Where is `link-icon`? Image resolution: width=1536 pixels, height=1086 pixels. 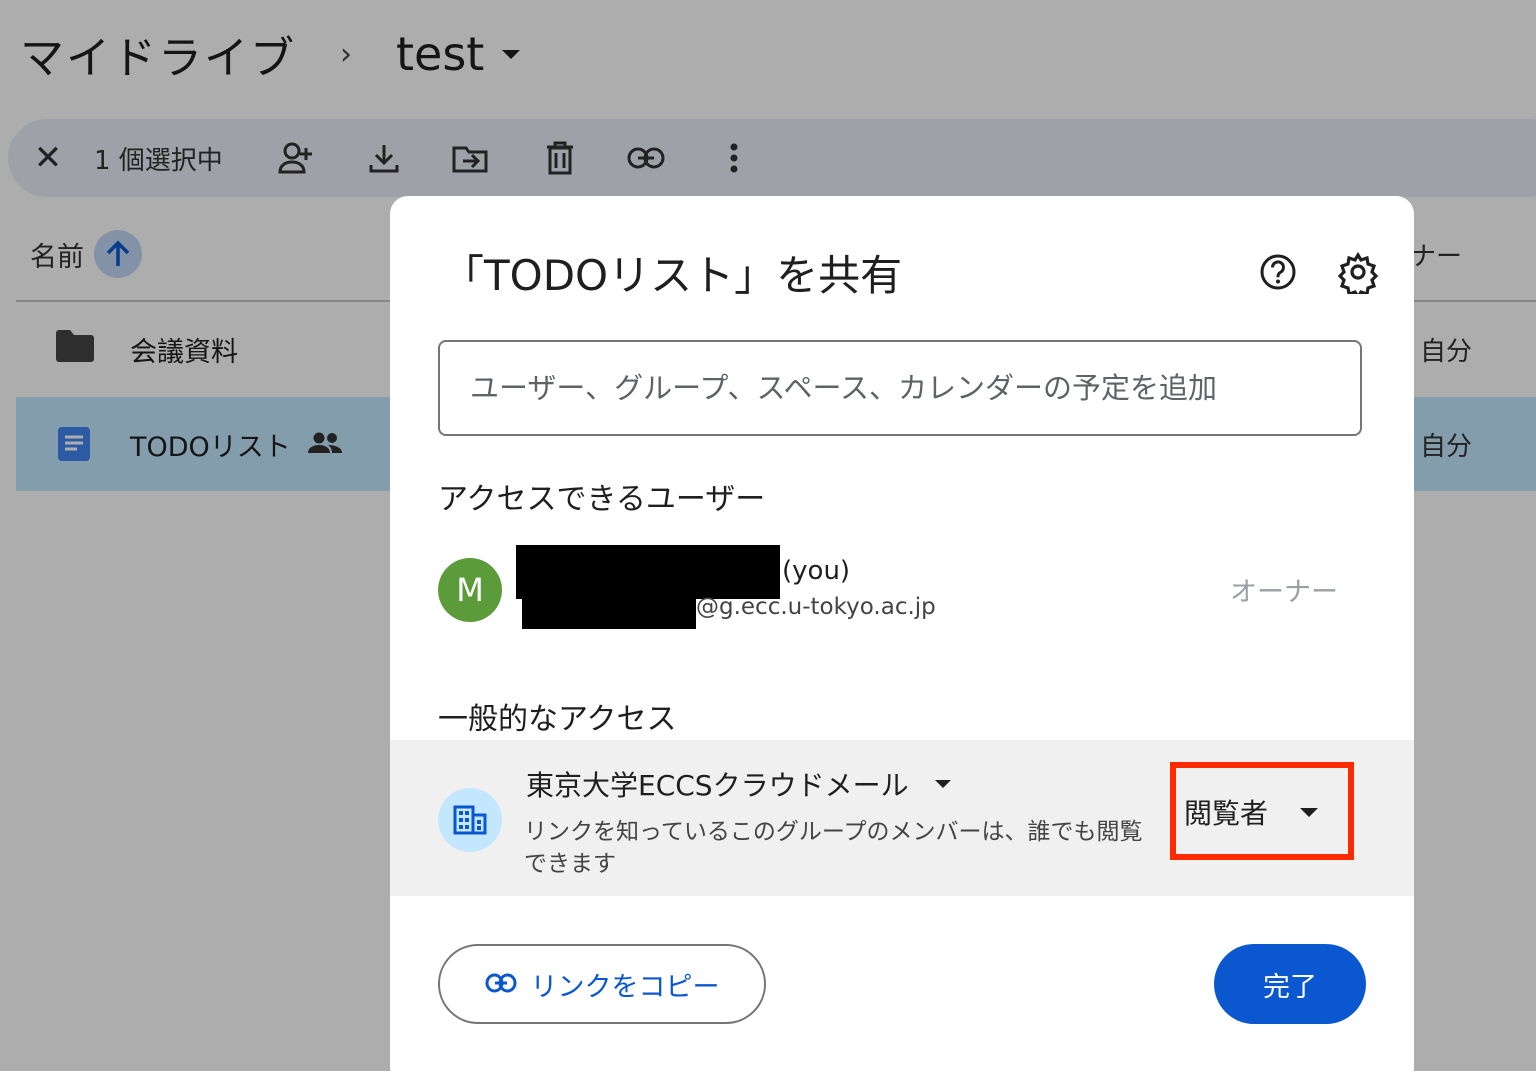
link-icon is located at coordinates (501, 984).